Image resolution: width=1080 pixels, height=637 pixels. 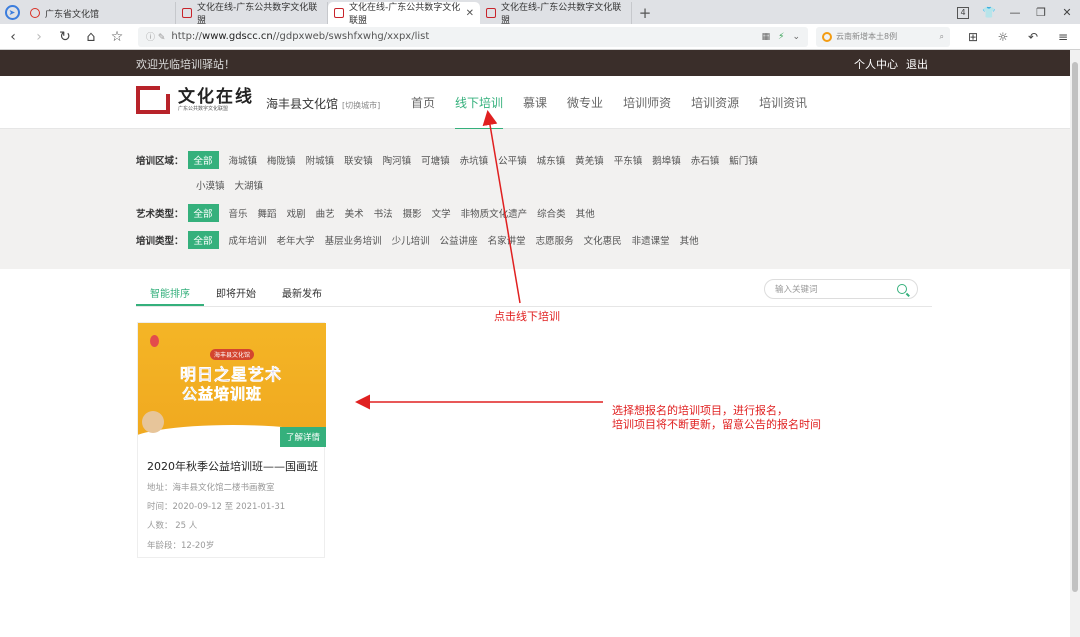 What do you see at coordinates (716, 424) in the screenshot?
I see `annotation-select-2: 培训项目将不断更新，留意公告的报名时间` at bounding box center [716, 424].